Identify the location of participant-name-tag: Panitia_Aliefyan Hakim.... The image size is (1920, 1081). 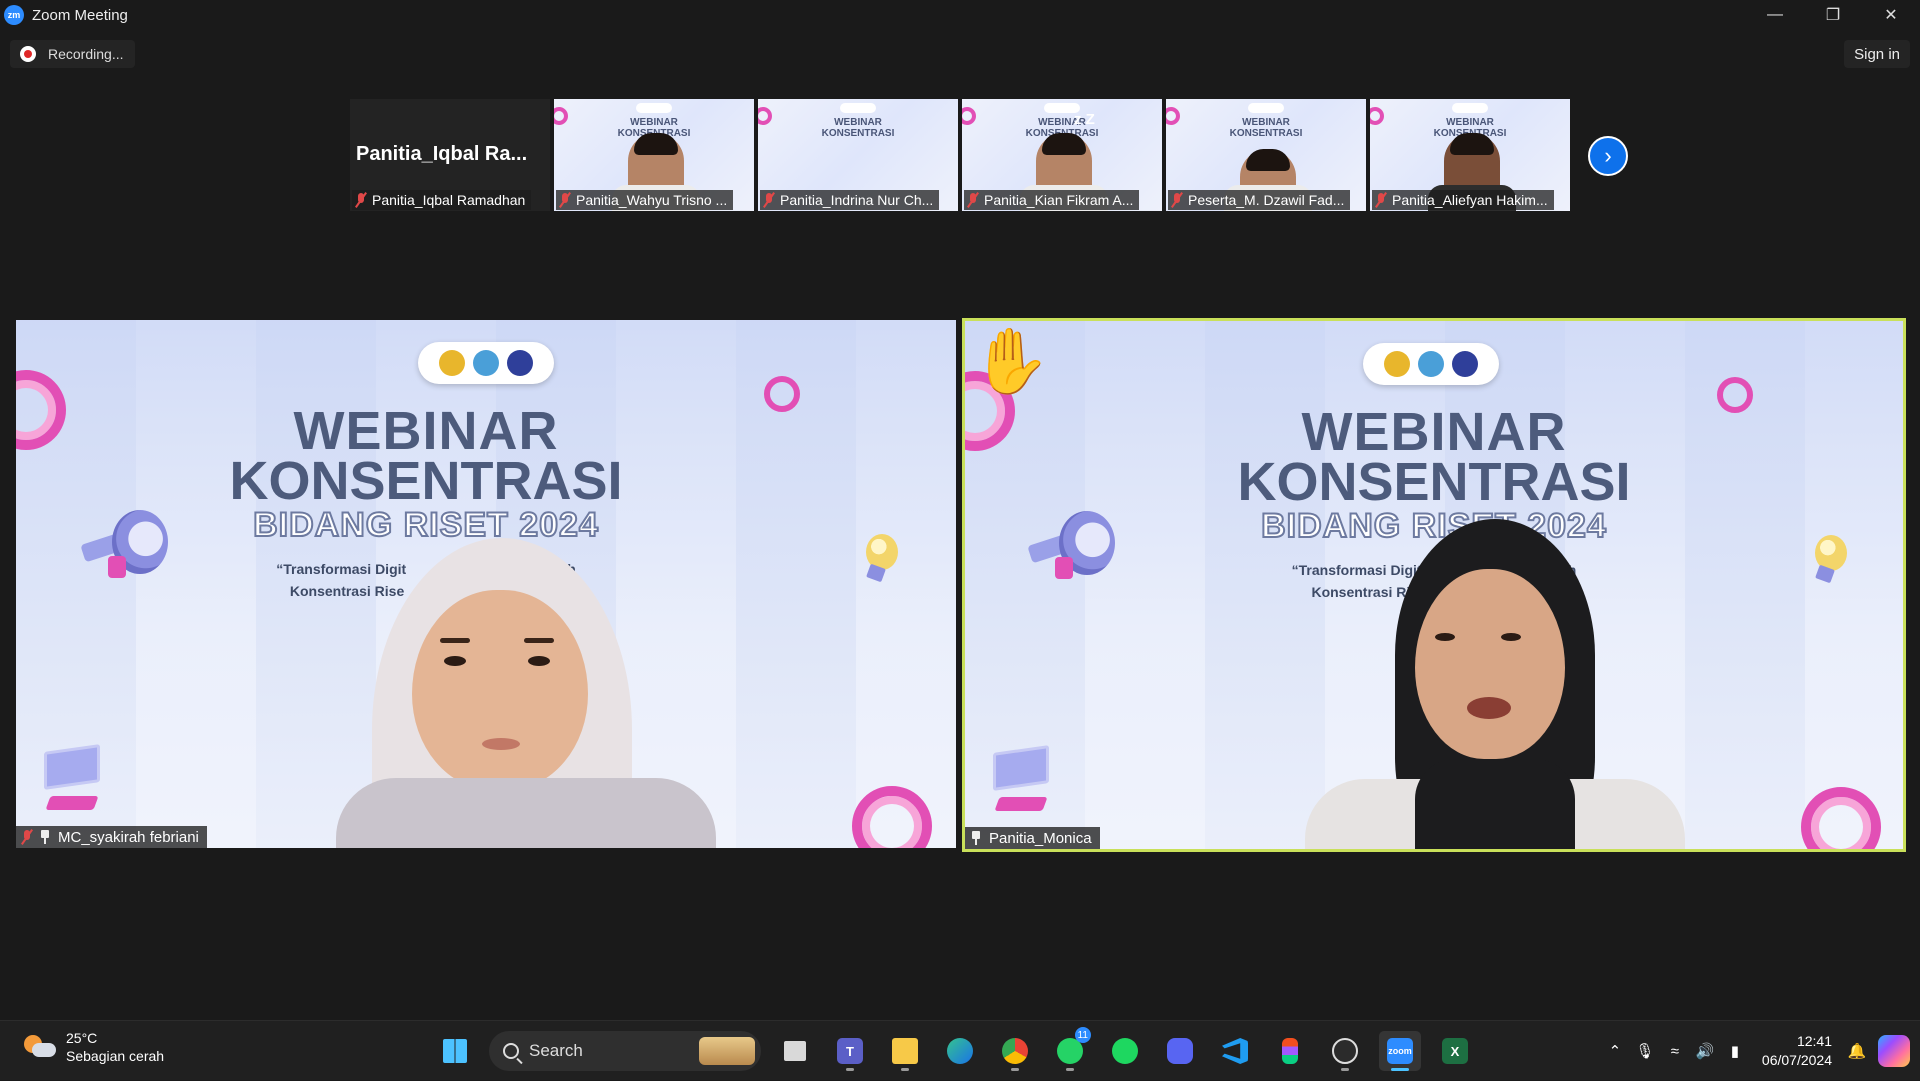
(1463, 200).